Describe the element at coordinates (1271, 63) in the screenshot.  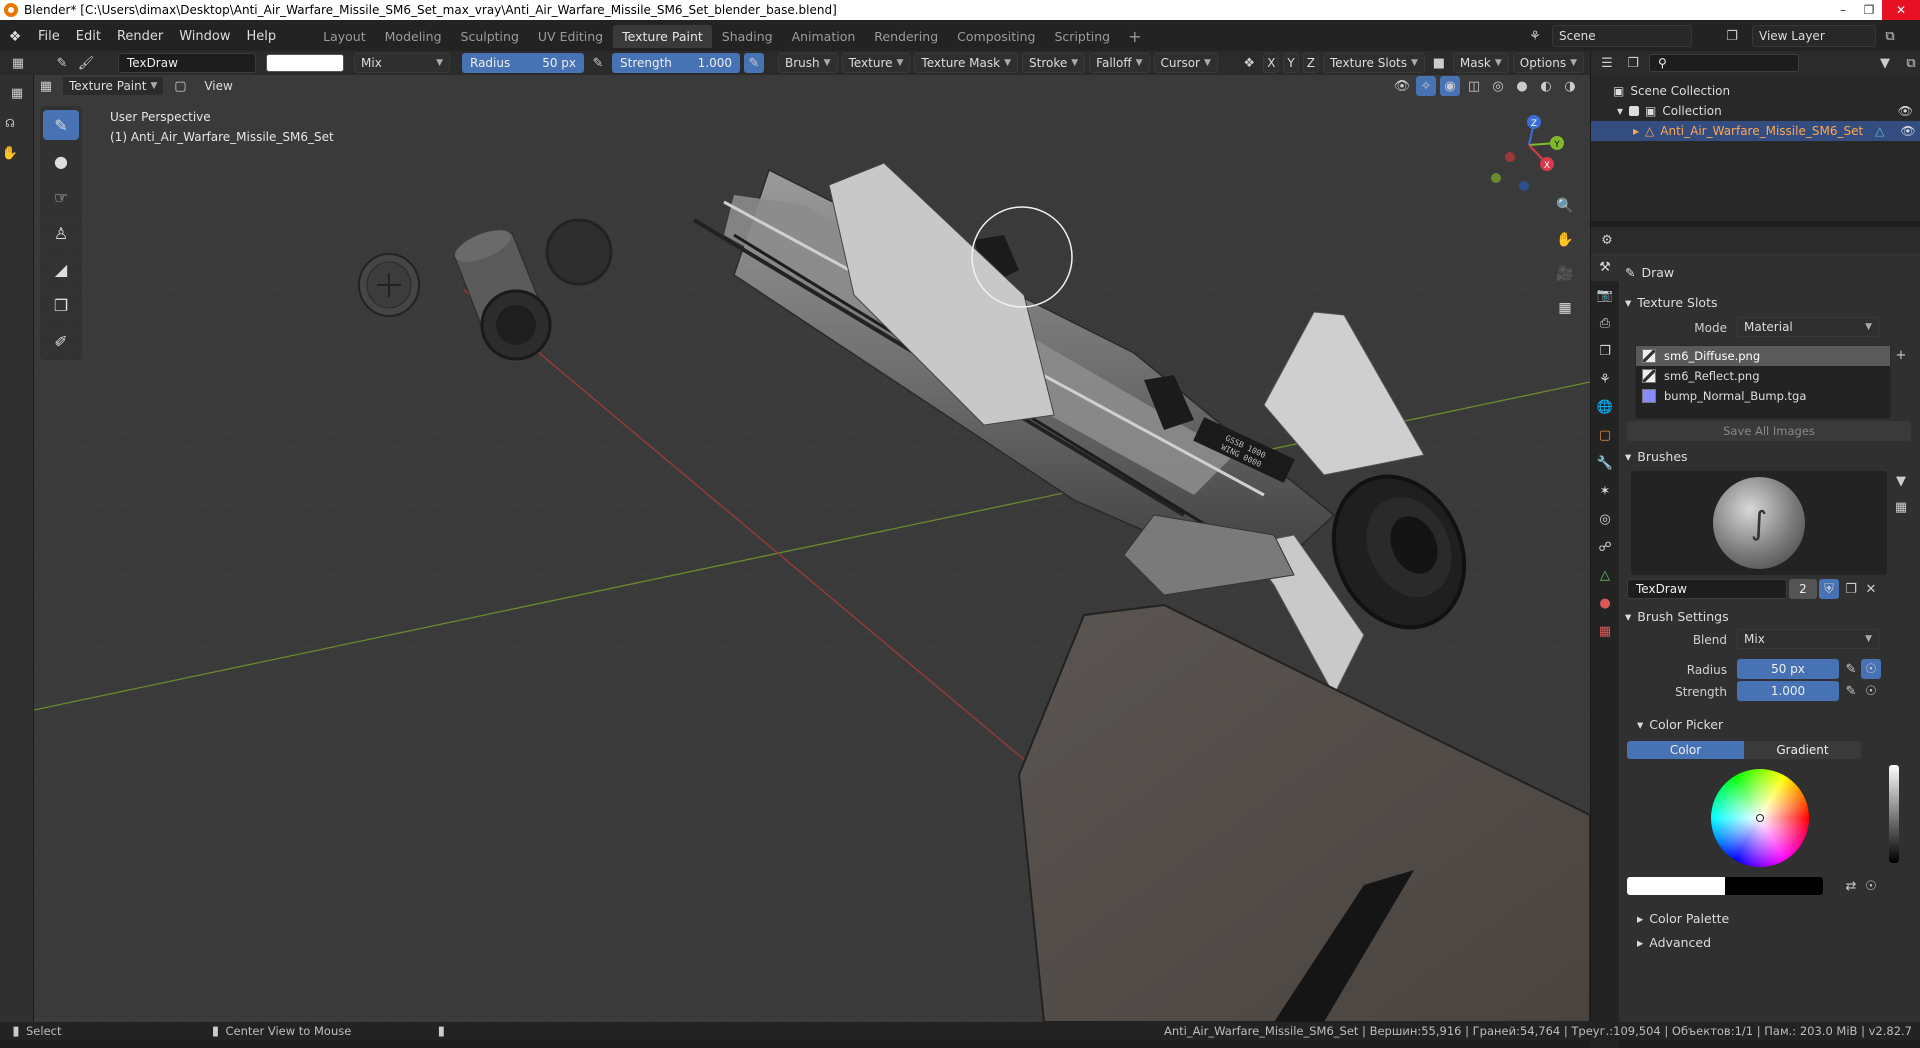
I see `mirror-x-toggle: X` at that location.